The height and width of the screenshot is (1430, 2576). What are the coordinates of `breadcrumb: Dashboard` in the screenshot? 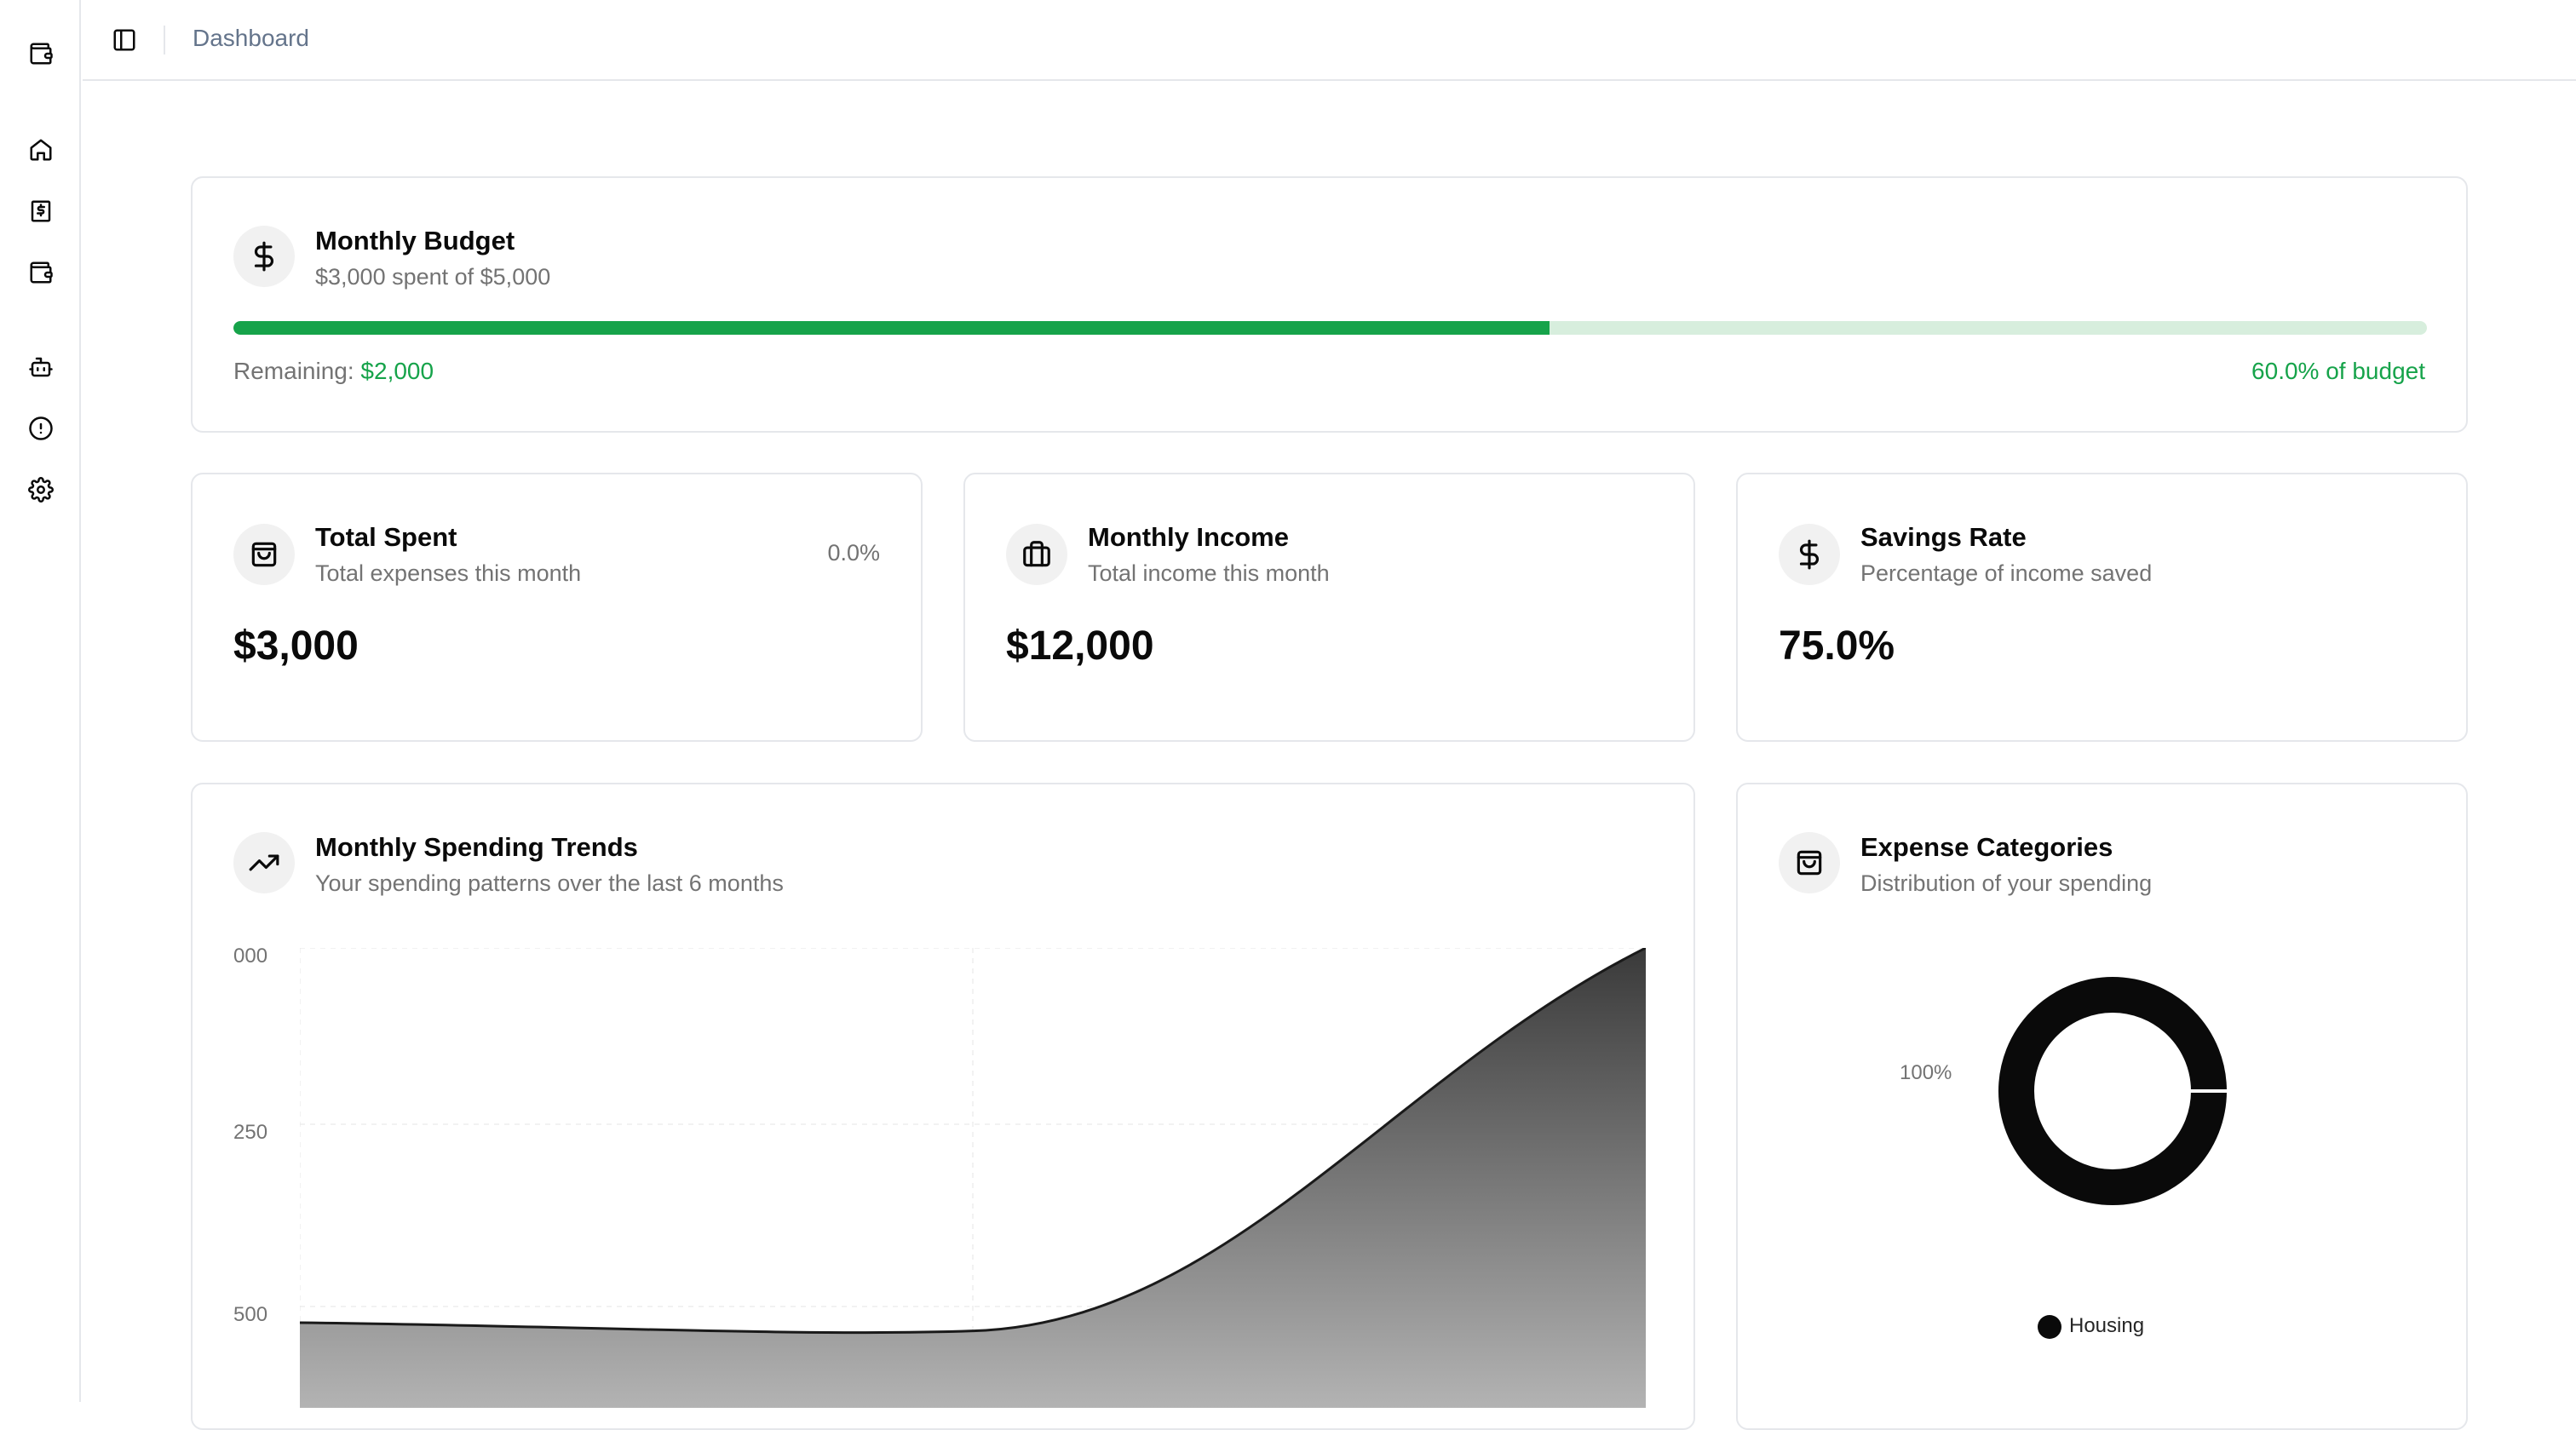 It's located at (251, 38).